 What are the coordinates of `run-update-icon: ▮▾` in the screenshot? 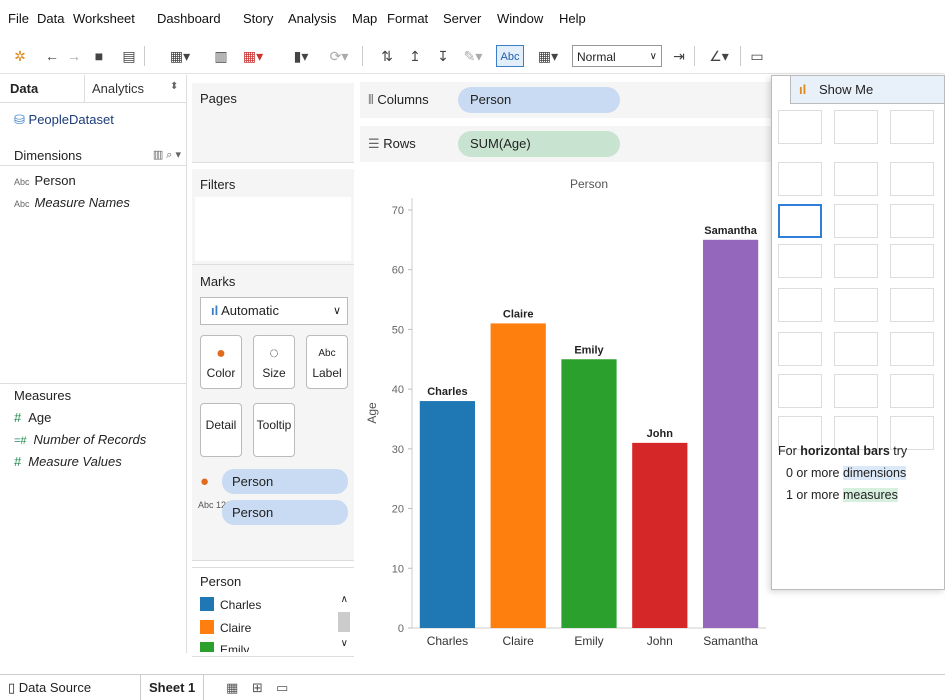 It's located at (301, 56).